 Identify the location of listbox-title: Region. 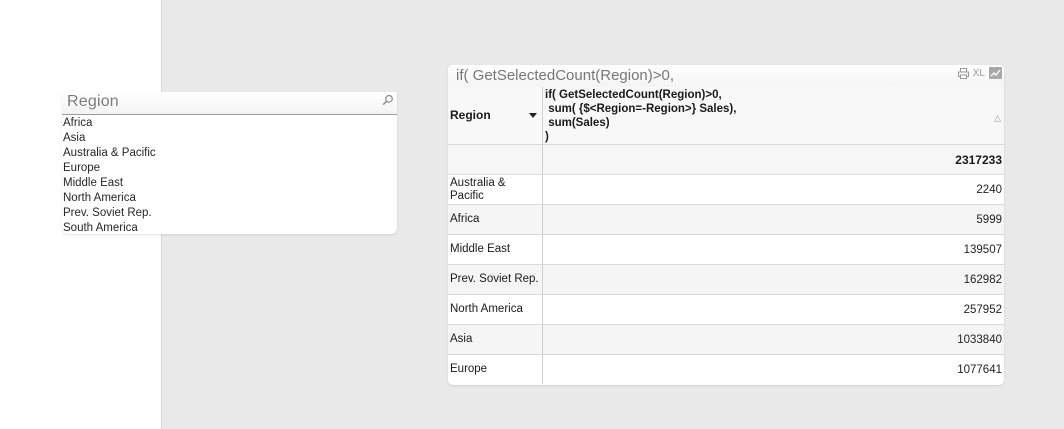
(93, 101).